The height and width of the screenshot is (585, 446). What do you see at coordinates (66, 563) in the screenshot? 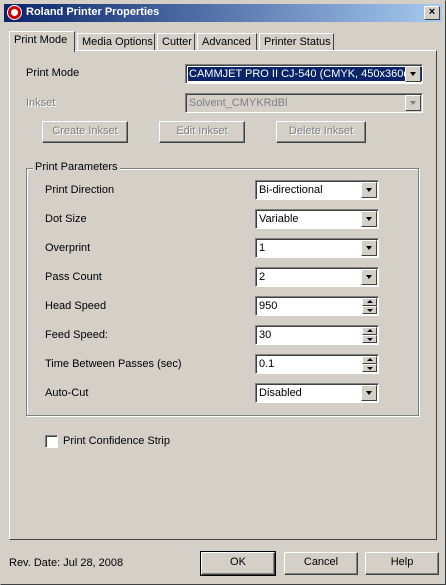
I see `rev-date-text: Rev. Date: Jul 28, 2008` at bounding box center [66, 563].